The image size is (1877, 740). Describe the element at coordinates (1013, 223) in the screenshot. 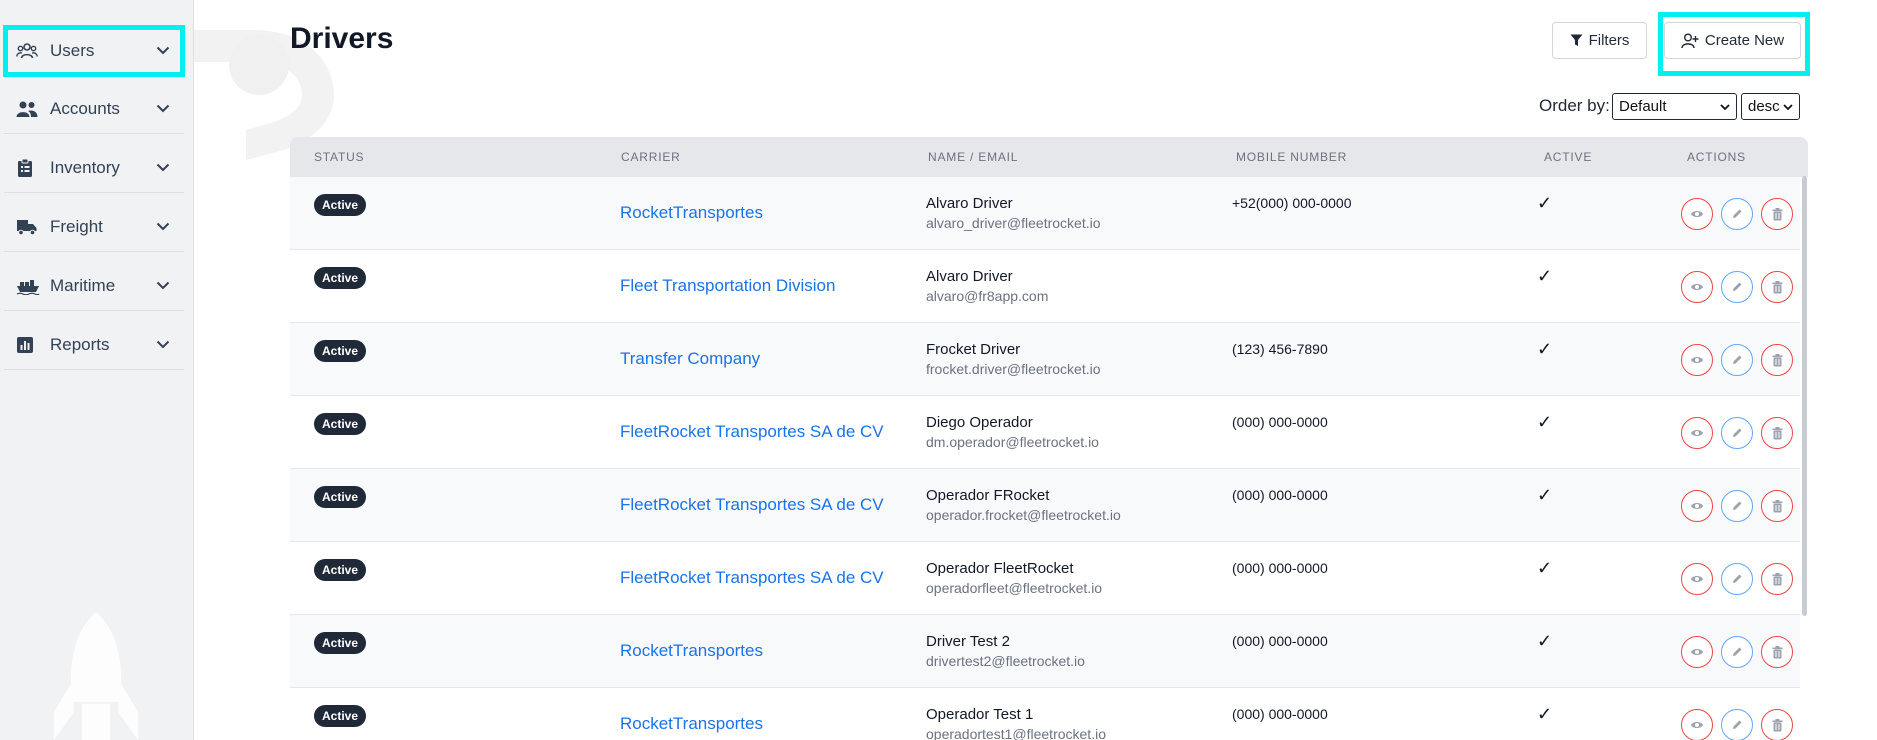

I see `driver-email: alvaro_driver@fleetrocket.io` at that location.